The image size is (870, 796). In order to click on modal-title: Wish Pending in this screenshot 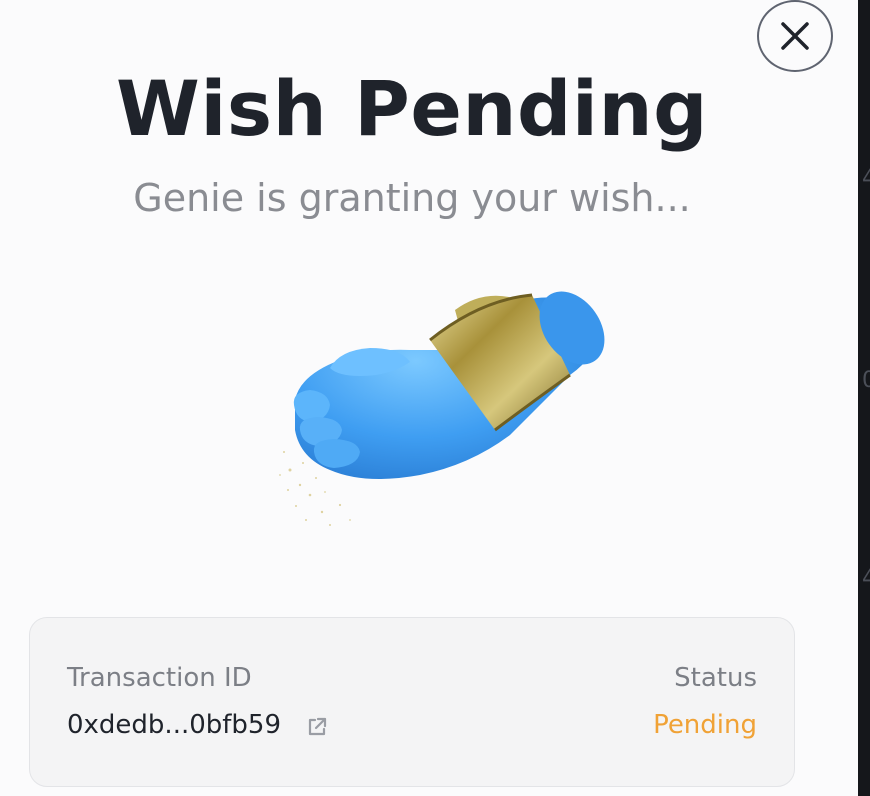, I will do `click(412, 108)`.